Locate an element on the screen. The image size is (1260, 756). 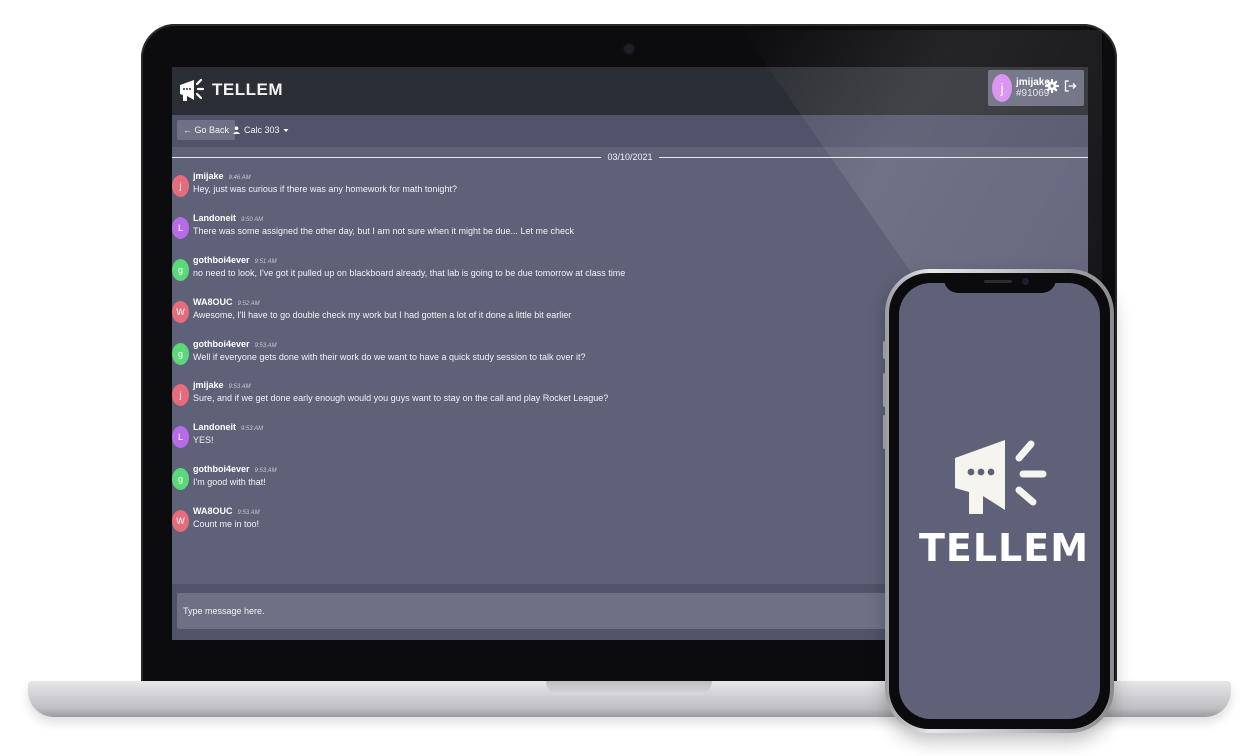
logout-icon is located at coordinates (1070, 86).